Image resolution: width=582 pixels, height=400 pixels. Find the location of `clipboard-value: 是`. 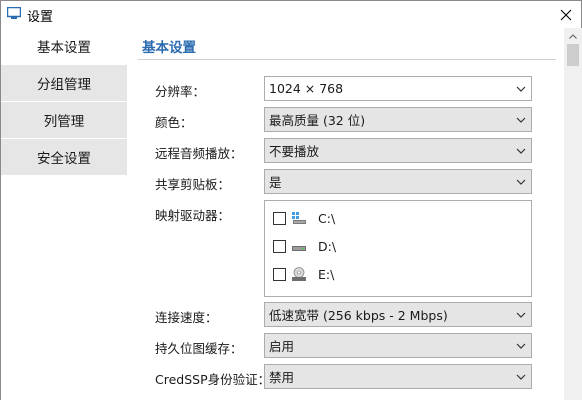

clipboard-value: 是 is located at coordinates (275, 182).